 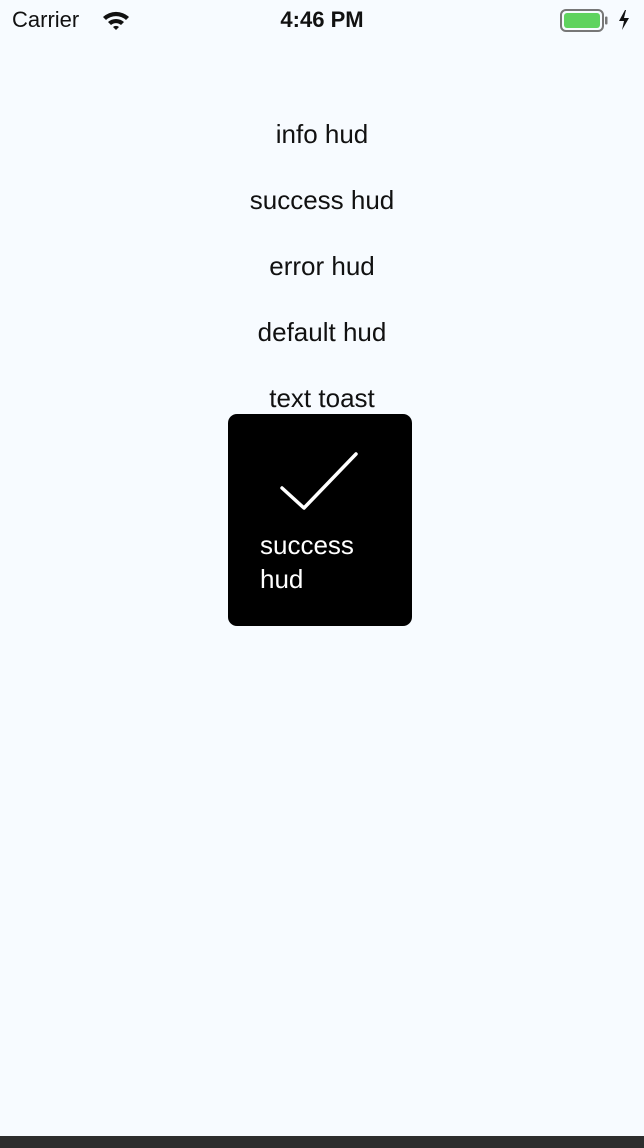 I want to click on menu-item-success-hud: success hud, so click(x=322, y=200).